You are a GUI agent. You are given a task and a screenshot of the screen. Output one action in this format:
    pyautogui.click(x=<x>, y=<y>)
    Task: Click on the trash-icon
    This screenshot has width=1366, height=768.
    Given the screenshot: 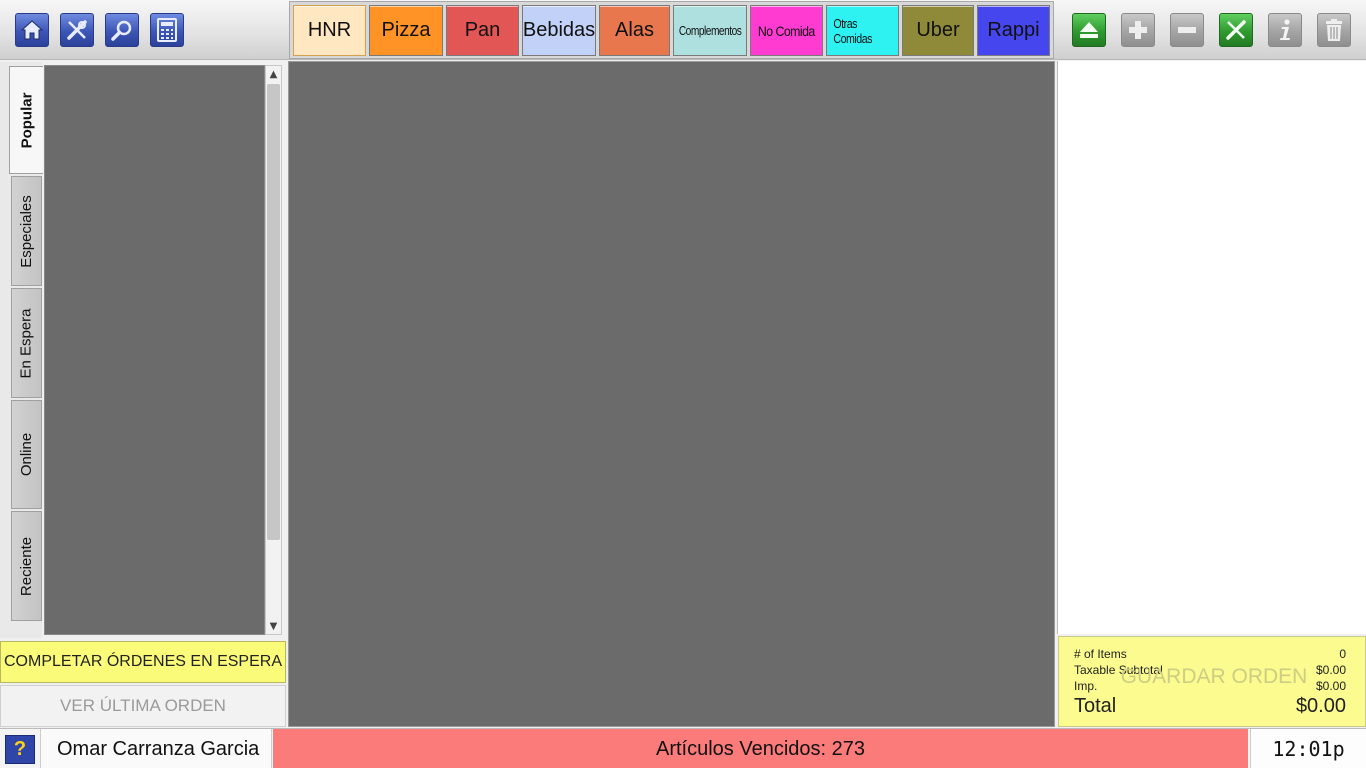 What is the action you would take?
    pyautogui.click(x=1334, y=30)
    